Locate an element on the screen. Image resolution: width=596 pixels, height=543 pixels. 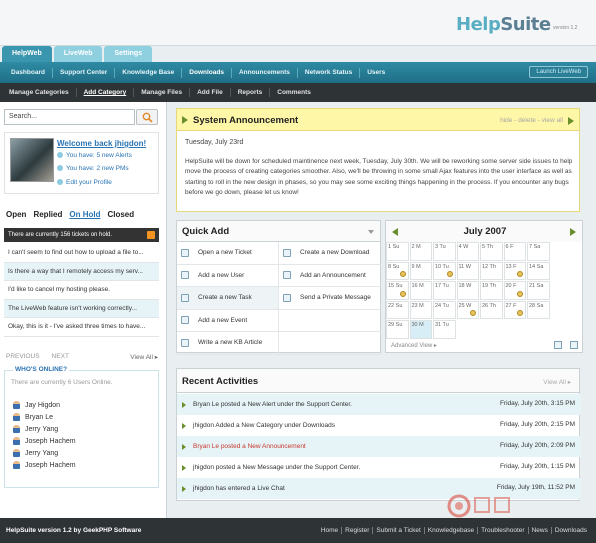
calendar-day: 17 Tu is located at coordinates (444, 290).